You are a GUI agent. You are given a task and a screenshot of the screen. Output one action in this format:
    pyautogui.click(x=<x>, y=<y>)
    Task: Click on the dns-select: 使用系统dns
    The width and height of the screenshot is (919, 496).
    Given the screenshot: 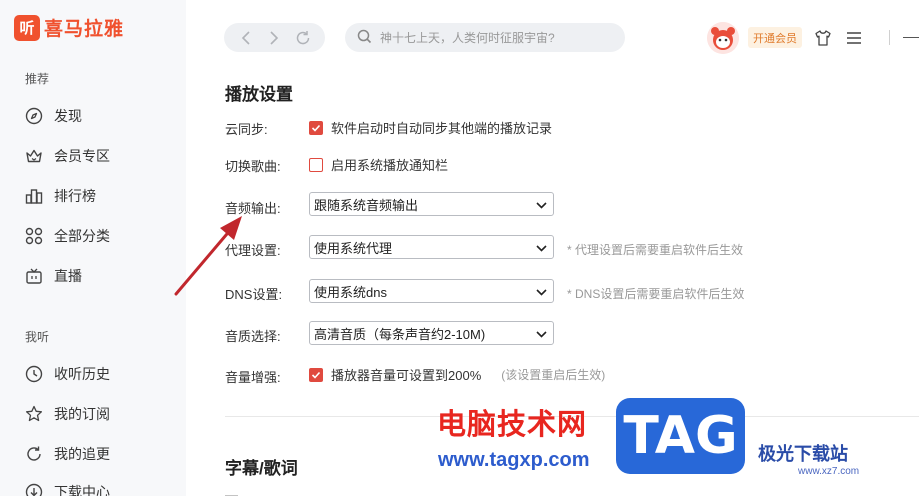 What is the action you would take?
    pyautogui.click(x=431, y=291)
    